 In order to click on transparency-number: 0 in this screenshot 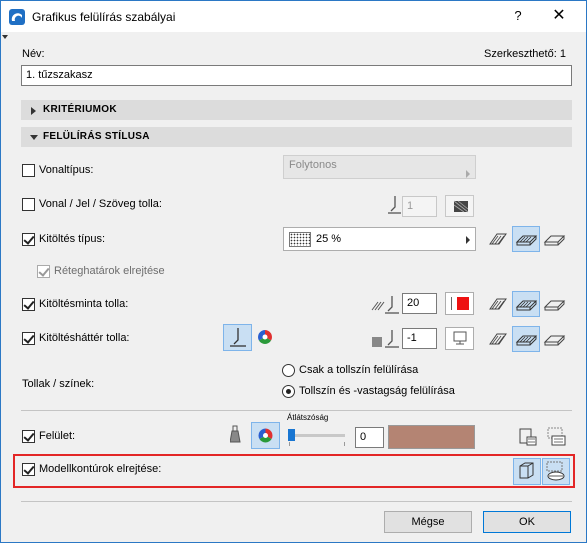, I will do `click(369, 437)`.